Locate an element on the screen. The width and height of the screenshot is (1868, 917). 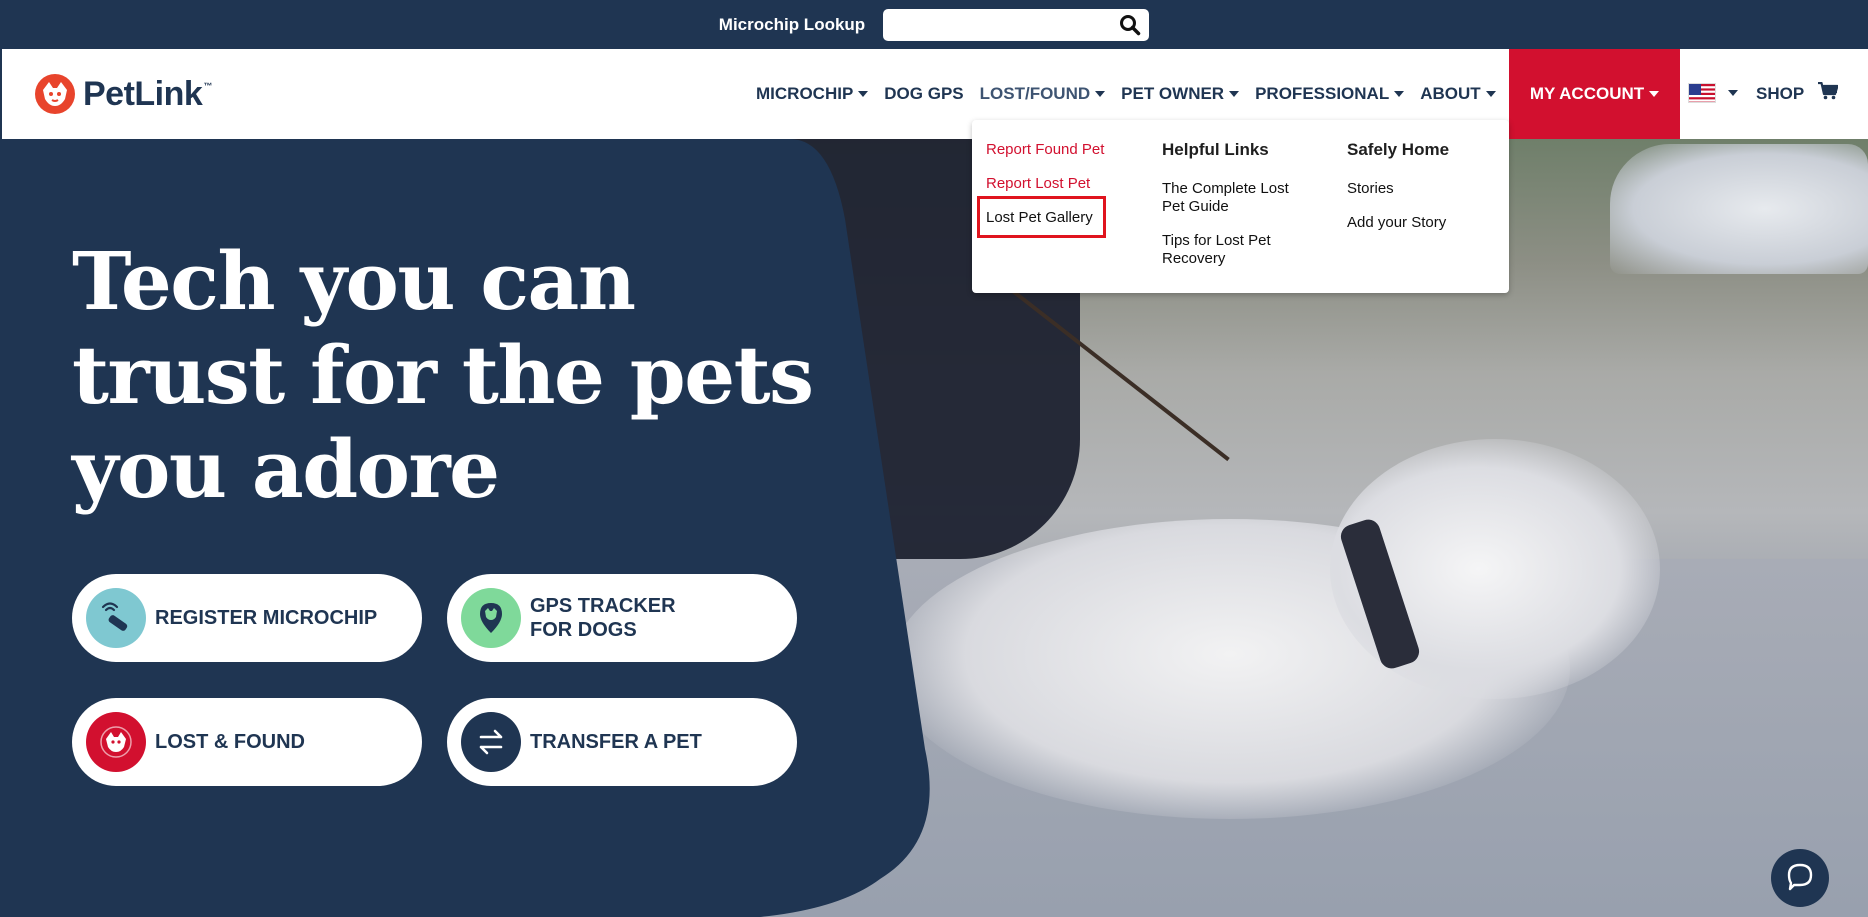
chat-widget-button is located at coordinates (1800, 878).